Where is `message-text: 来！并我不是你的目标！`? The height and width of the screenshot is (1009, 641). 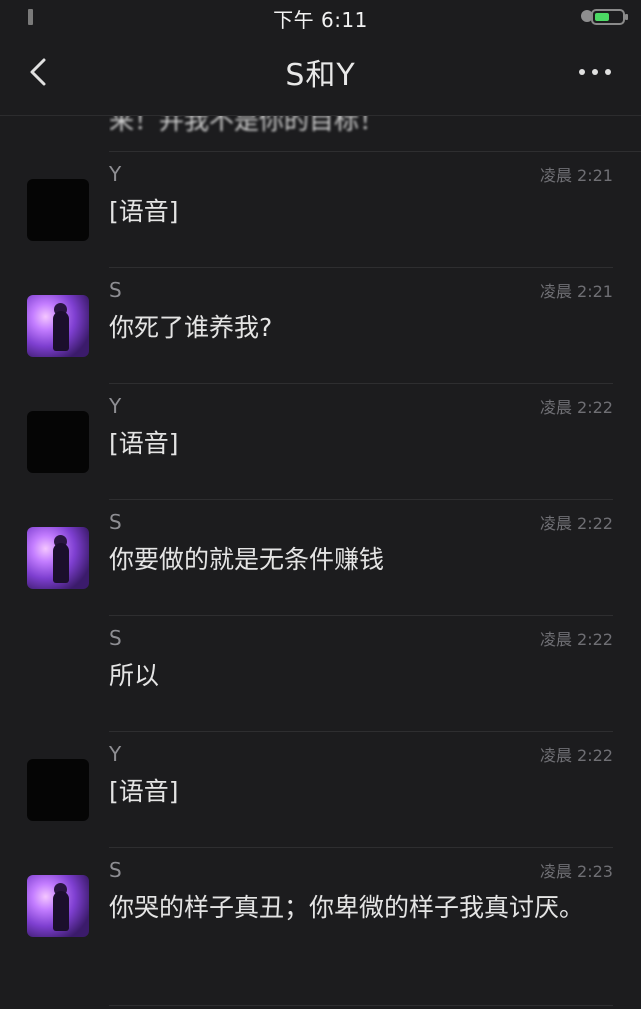
message-text: 来！并我不是你的目标！ is located at coordinates (247, 125).